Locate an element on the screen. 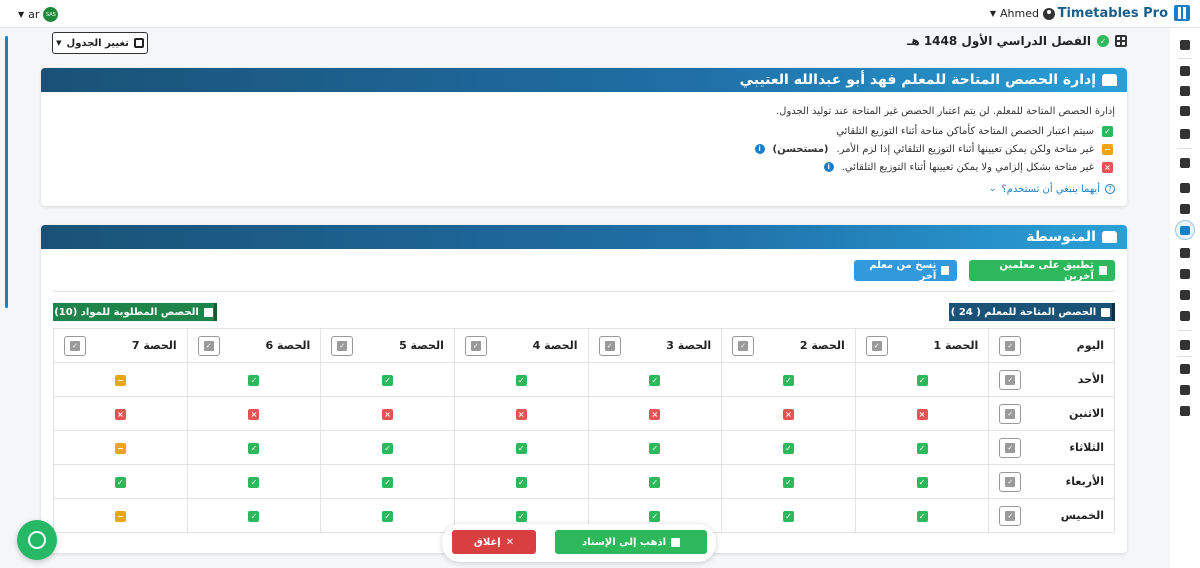 Image resolution: width=1200 pixels, height=568 pixels. grid-icon is located at coordinates (1184, 162).